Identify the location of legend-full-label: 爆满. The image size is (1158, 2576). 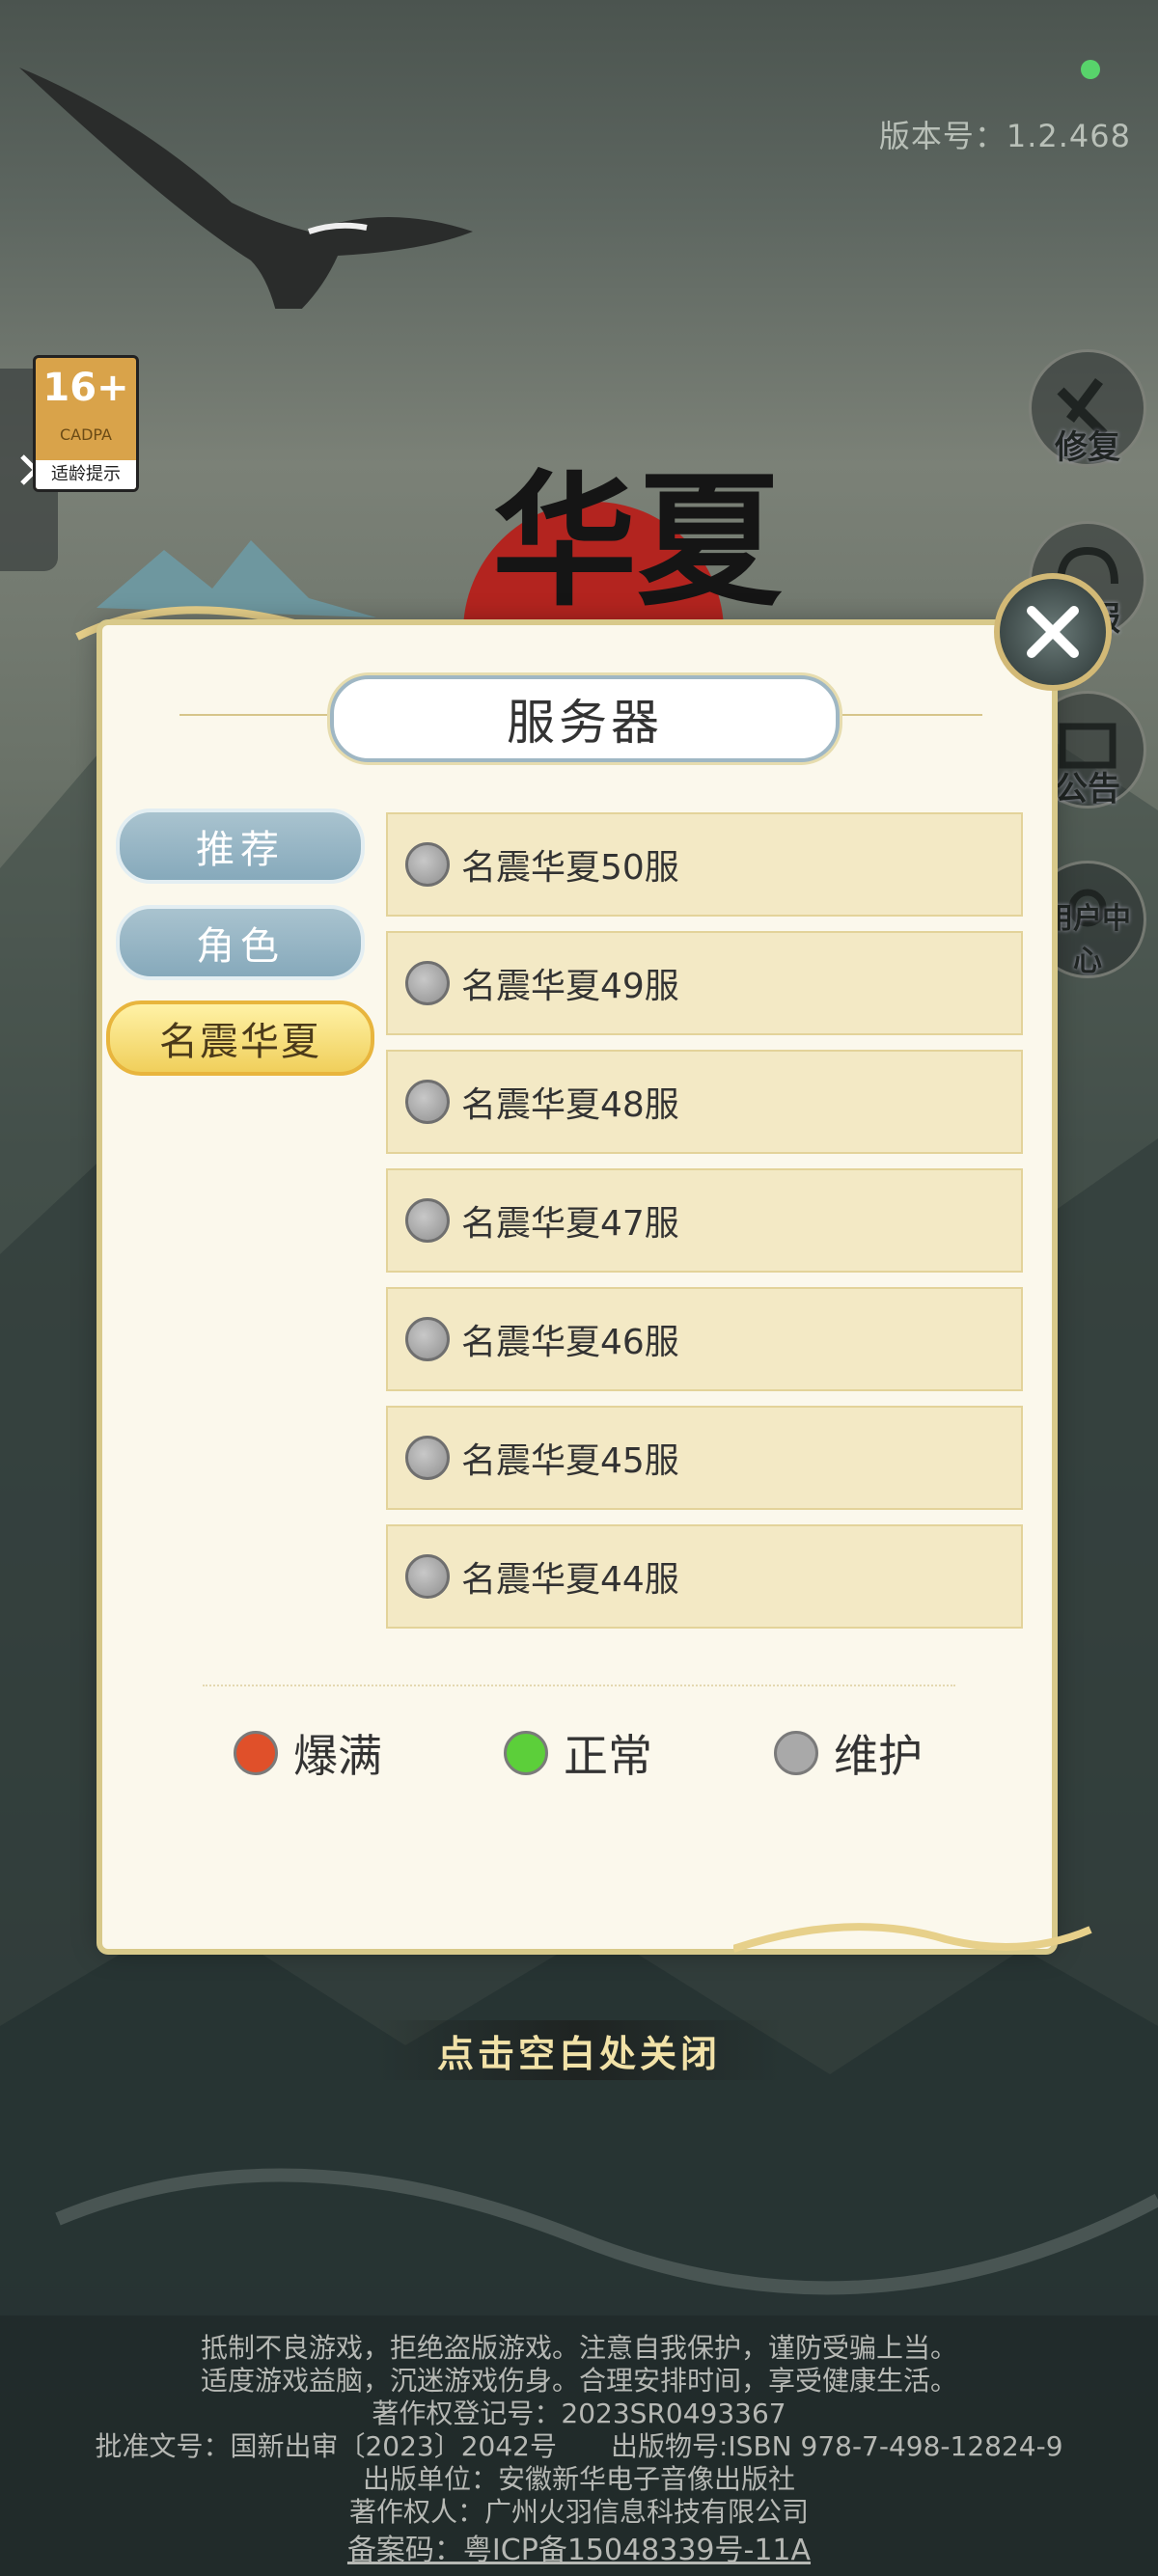
(337, 1756).